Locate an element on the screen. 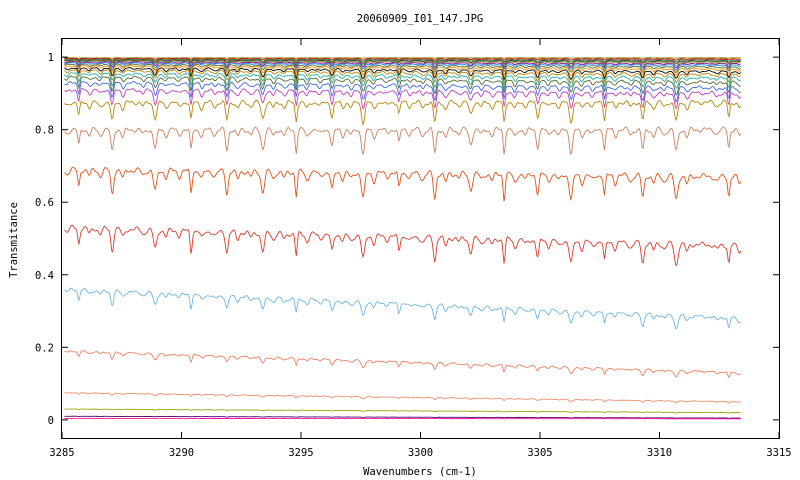 The height and width of the screenshot is (480, 800). y-tick-label: 0.4 is located at coordinates (44, 276).